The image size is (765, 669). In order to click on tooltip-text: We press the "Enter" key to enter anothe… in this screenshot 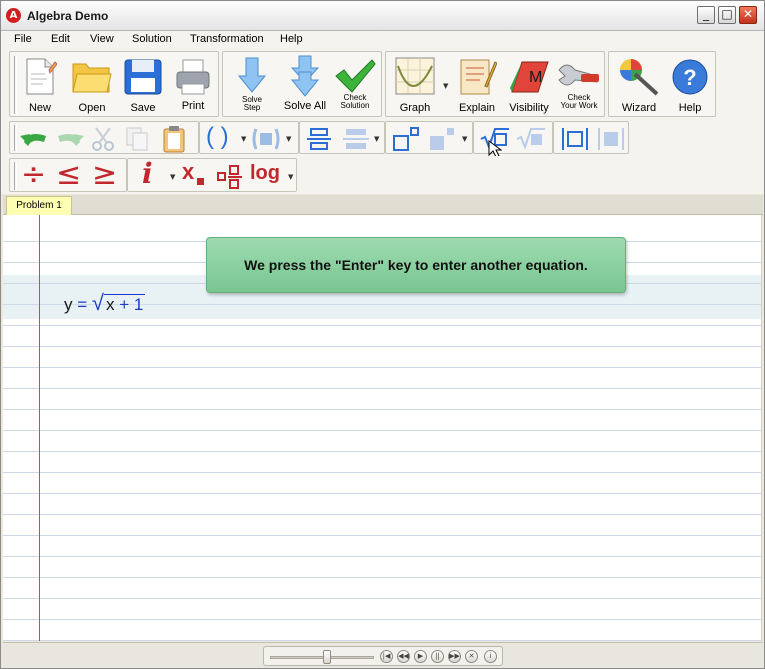, I will do `click(416, 265)`.